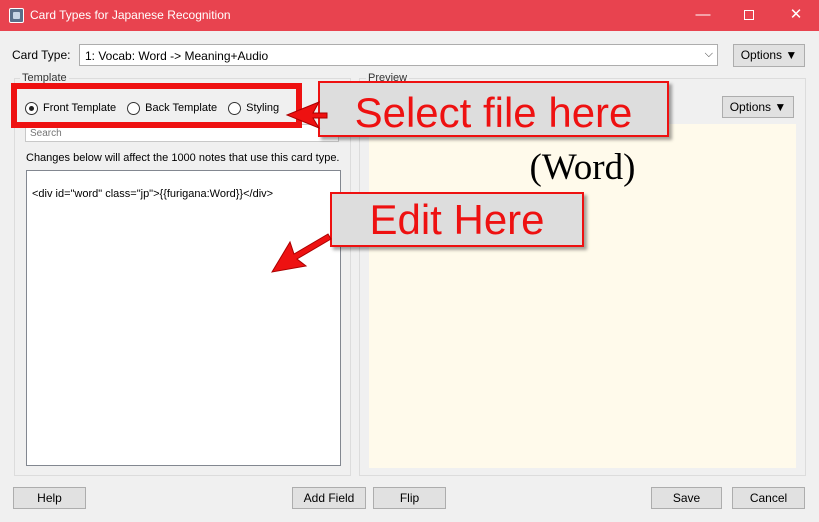 This screenshot has height=522, width=819. I want to click on title-bar: Card Types for Japanese Recognition — ✕, so click(409, 15).